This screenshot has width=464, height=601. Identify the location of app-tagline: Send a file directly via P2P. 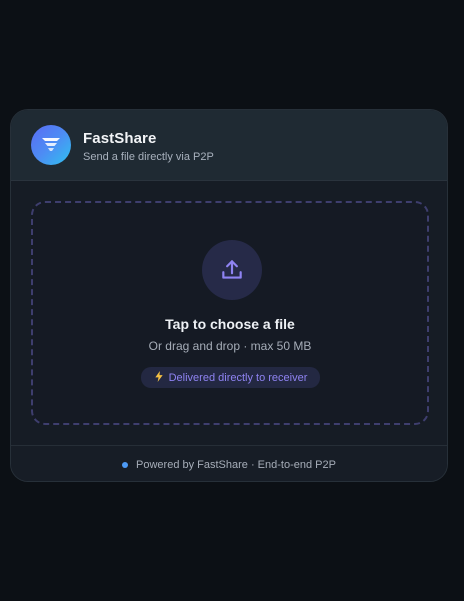
(148, 157).